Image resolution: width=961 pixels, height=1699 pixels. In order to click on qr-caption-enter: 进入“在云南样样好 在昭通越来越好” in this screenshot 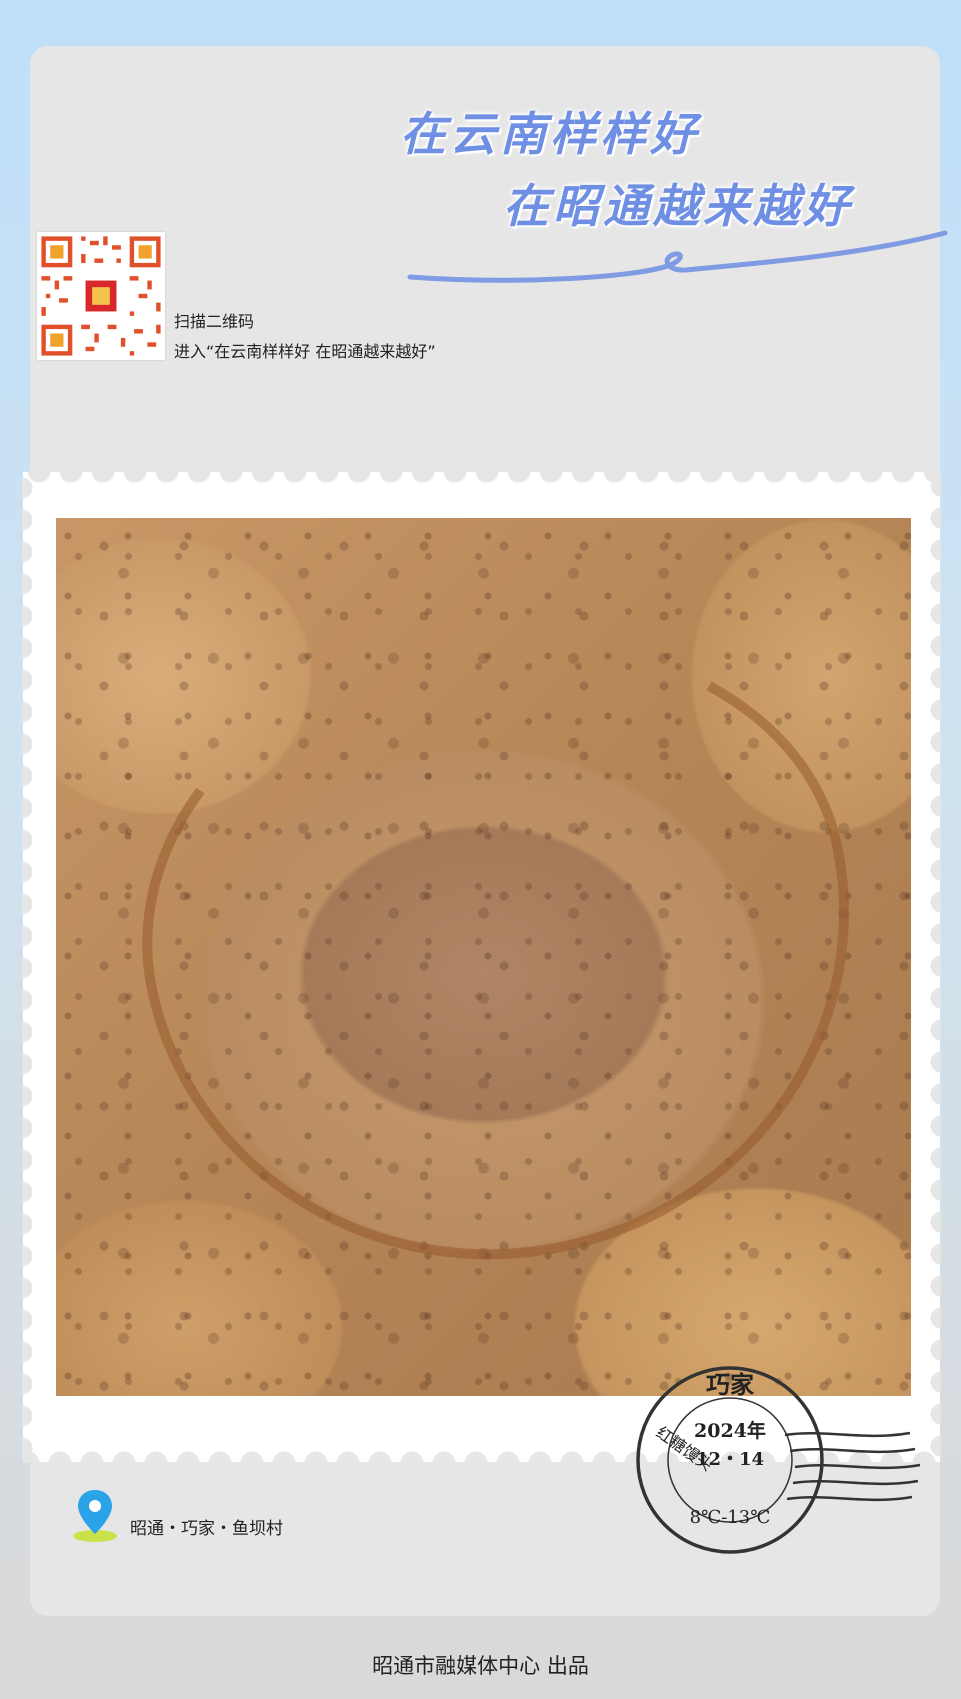, I will do `click(305, 351)`.